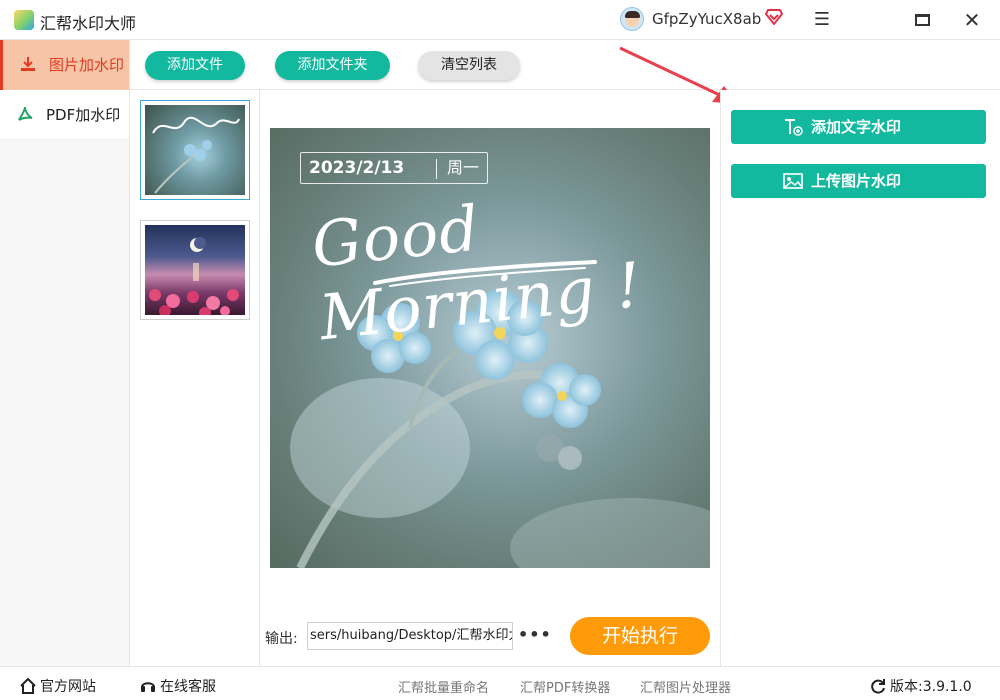 The image size is (1000, 700). I want to click on pdf-icon, so click(25, 113).